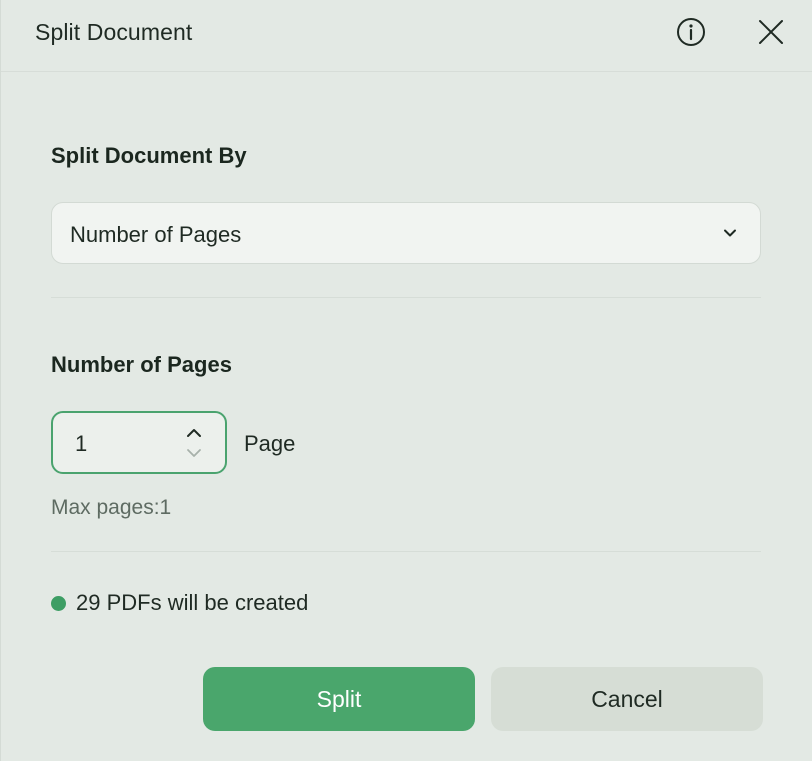 The image size is (812, 761). What do you see at coordinates (139, 442) in the screenshot?
I see `pages-stepper: 1` at bounding box center [139, 442].